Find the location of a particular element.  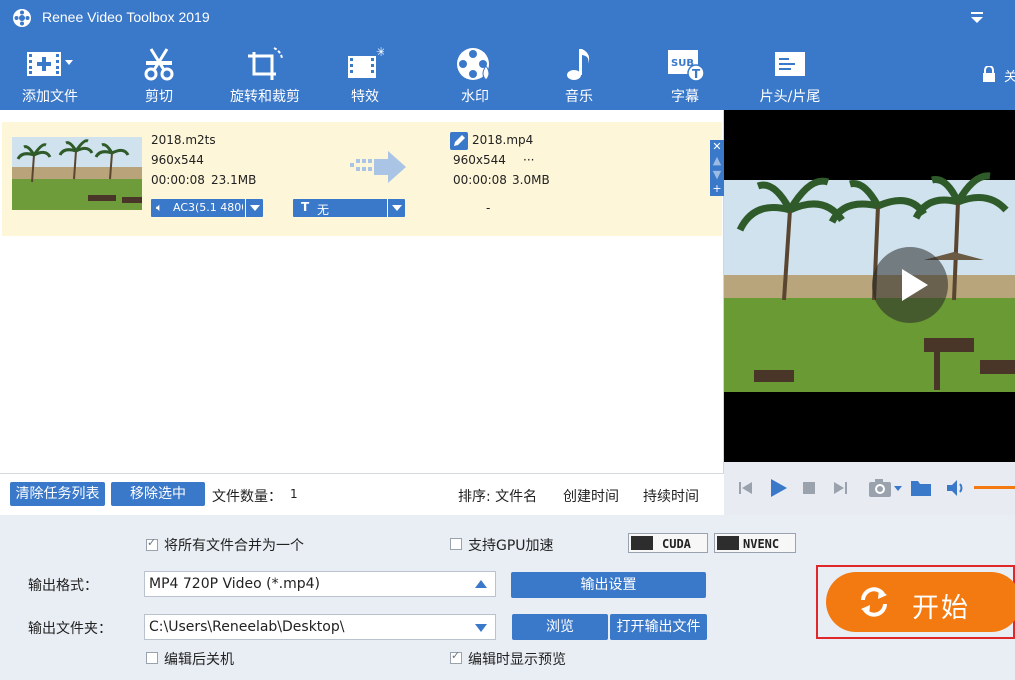

output-more: ··· is located at coordinates (529, 160).